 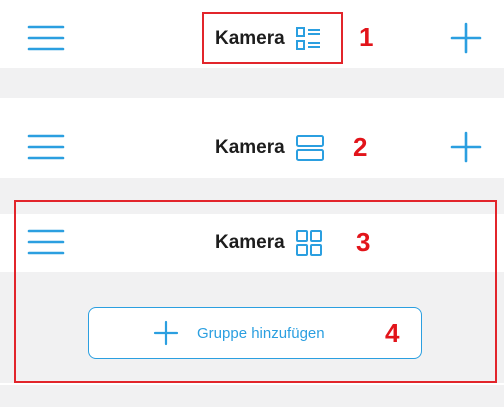 I want to click on add-group-label: Gruppe hinzufügen, so click(x=261, y=333).